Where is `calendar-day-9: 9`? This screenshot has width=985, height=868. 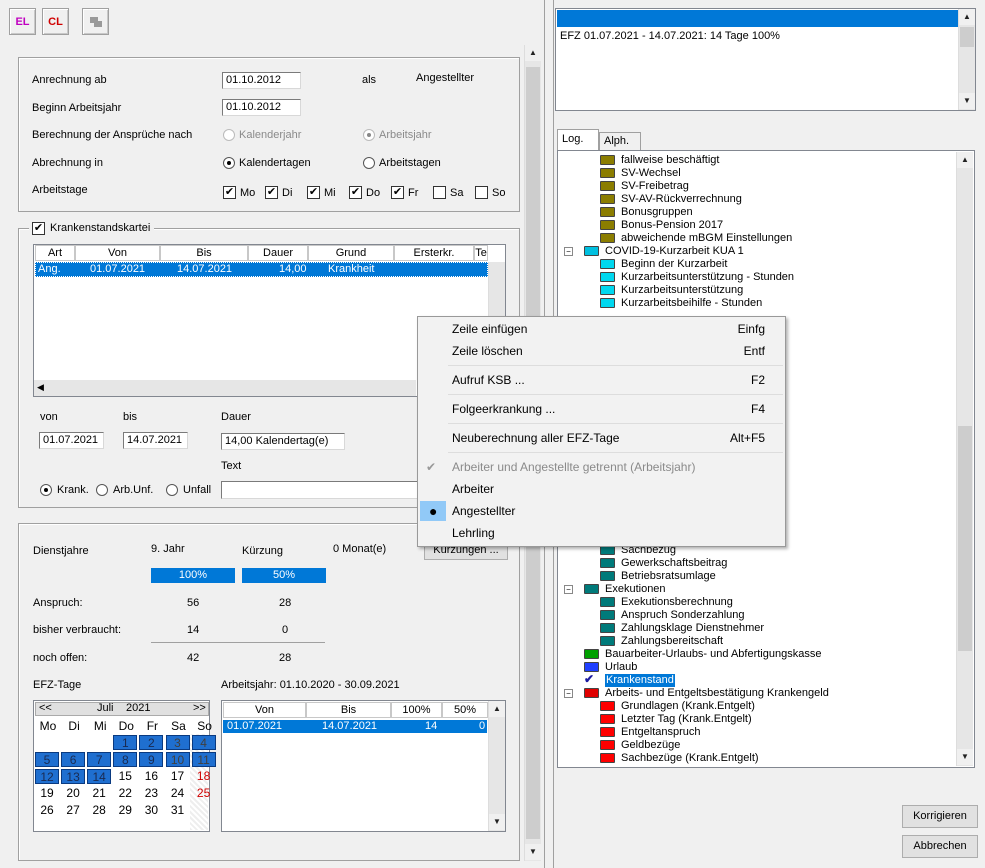
calendar-day-9: 9 is located at coordinates (151, 759).